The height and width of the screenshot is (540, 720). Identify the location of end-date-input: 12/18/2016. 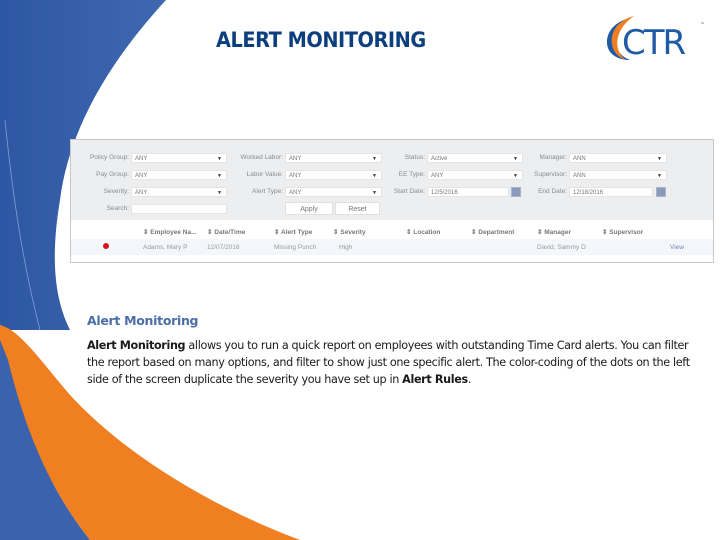
(611, 192).